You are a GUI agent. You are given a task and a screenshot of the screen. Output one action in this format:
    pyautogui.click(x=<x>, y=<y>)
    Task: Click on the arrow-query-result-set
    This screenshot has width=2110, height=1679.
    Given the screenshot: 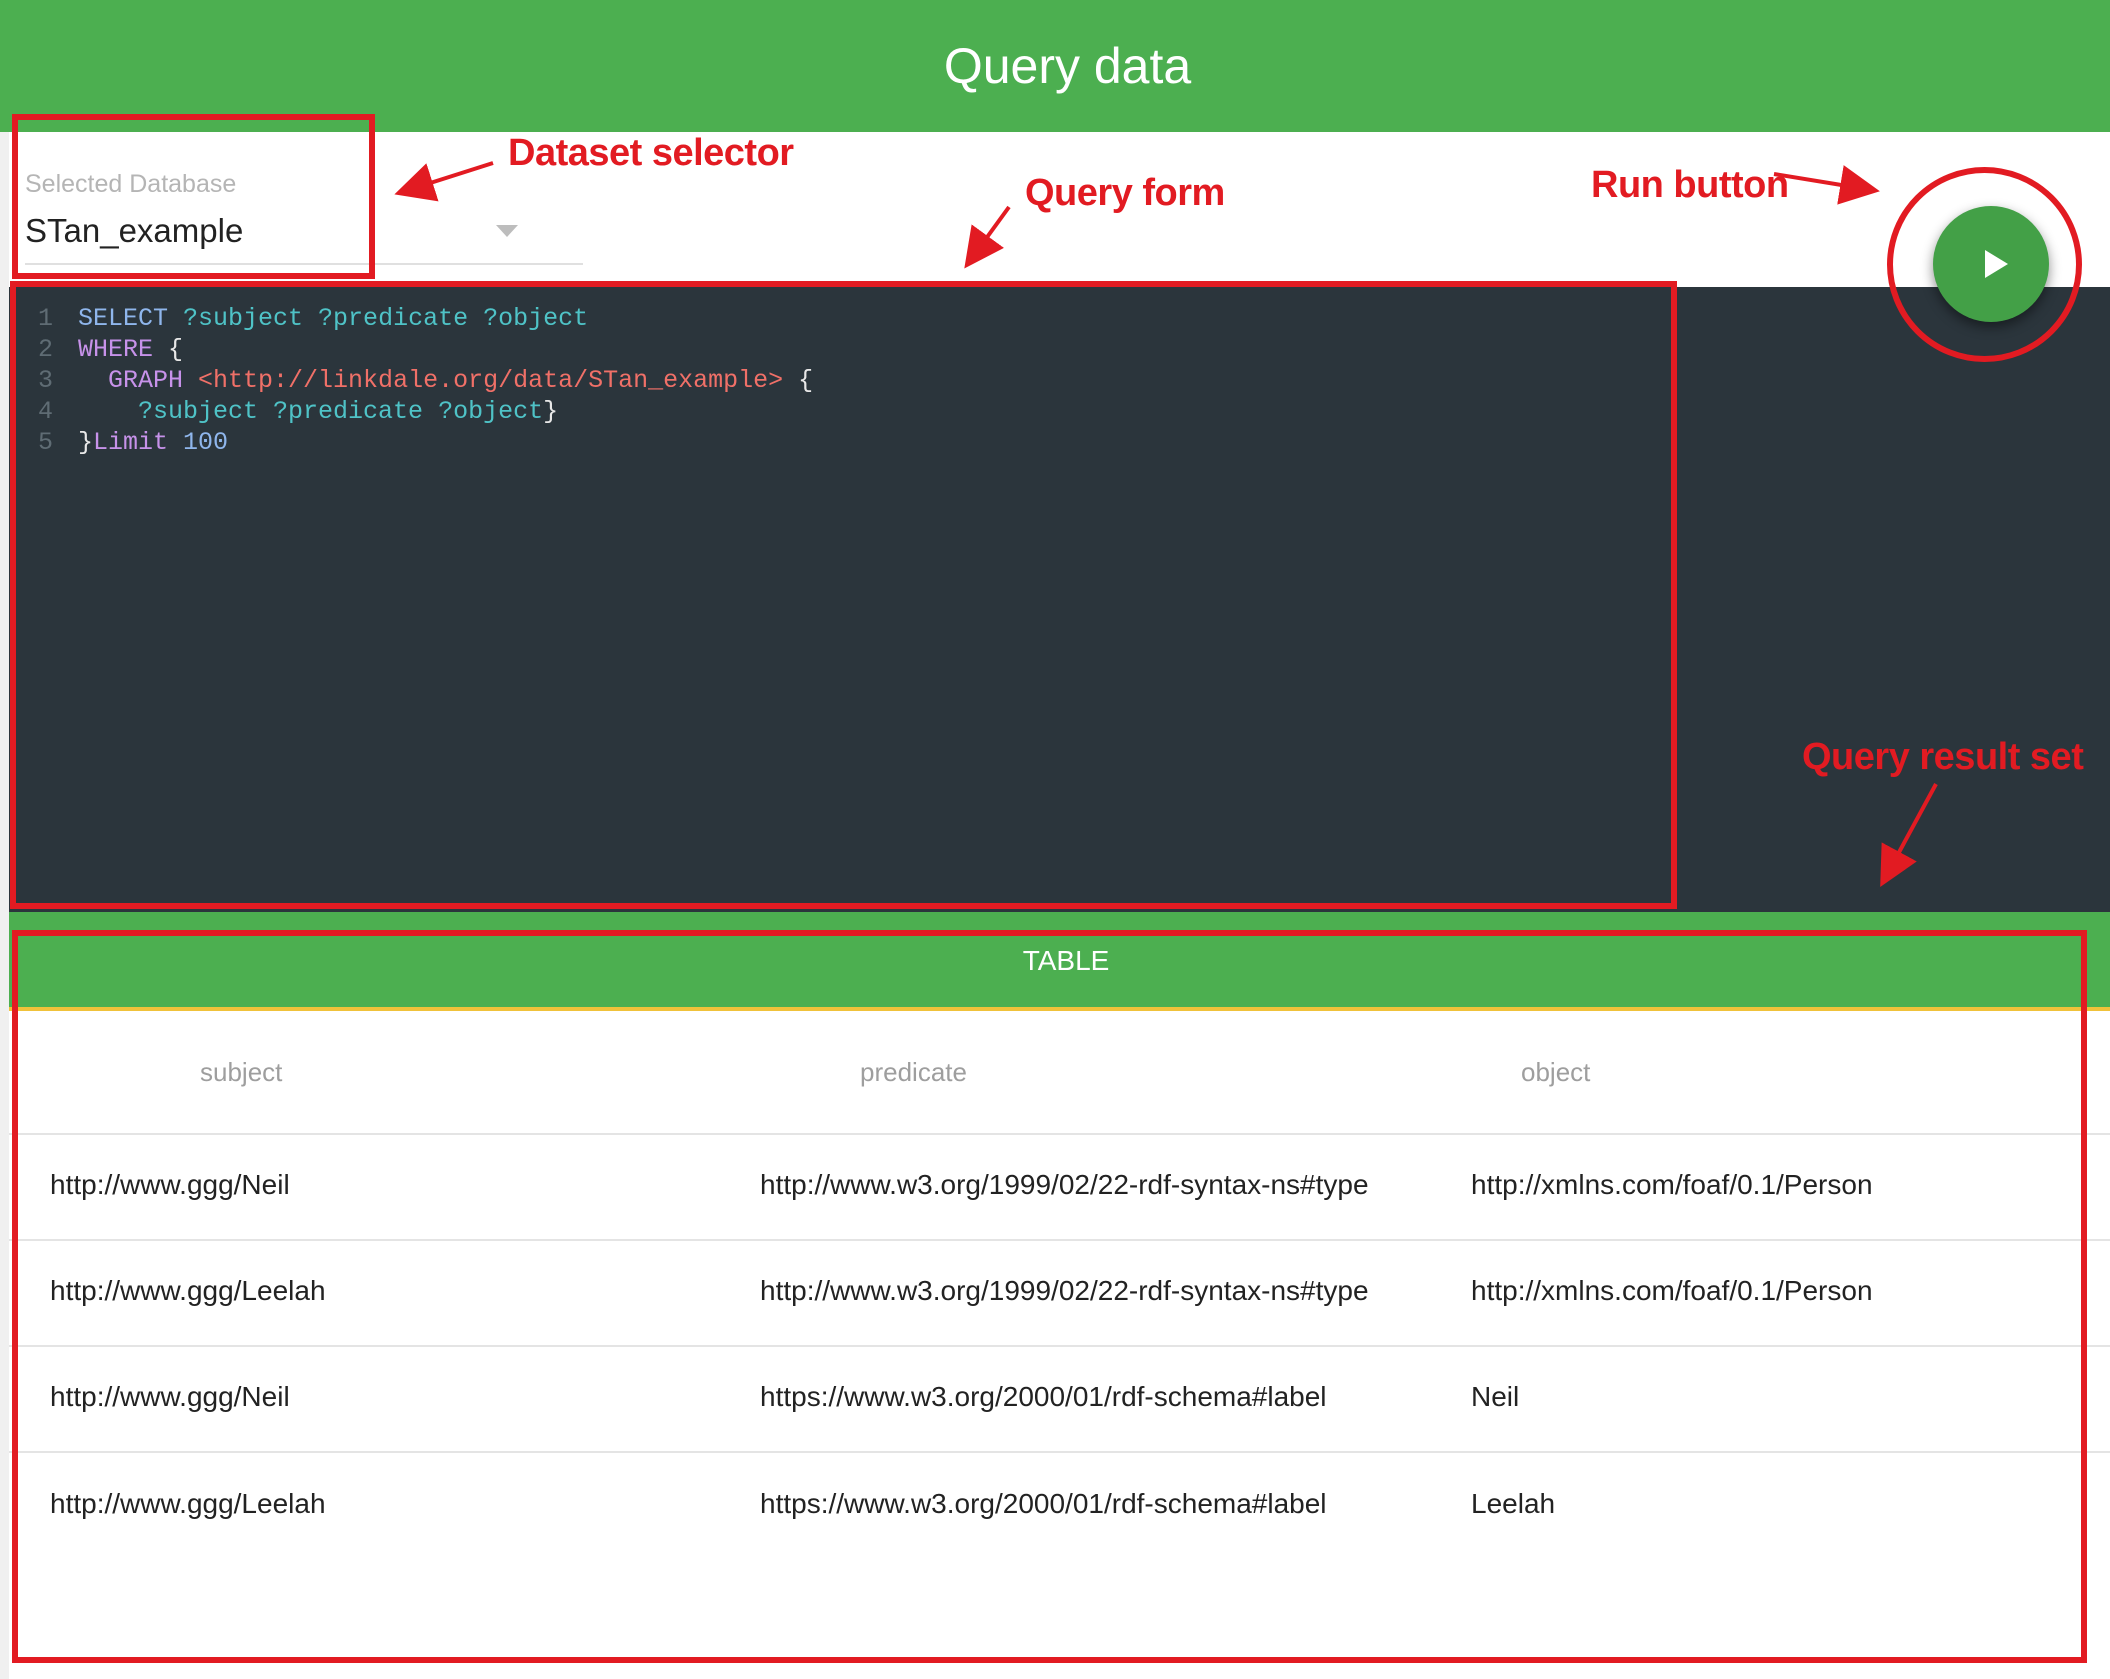 What is the action you would take?
    pyautogui.click(x=1909, y=835)
    